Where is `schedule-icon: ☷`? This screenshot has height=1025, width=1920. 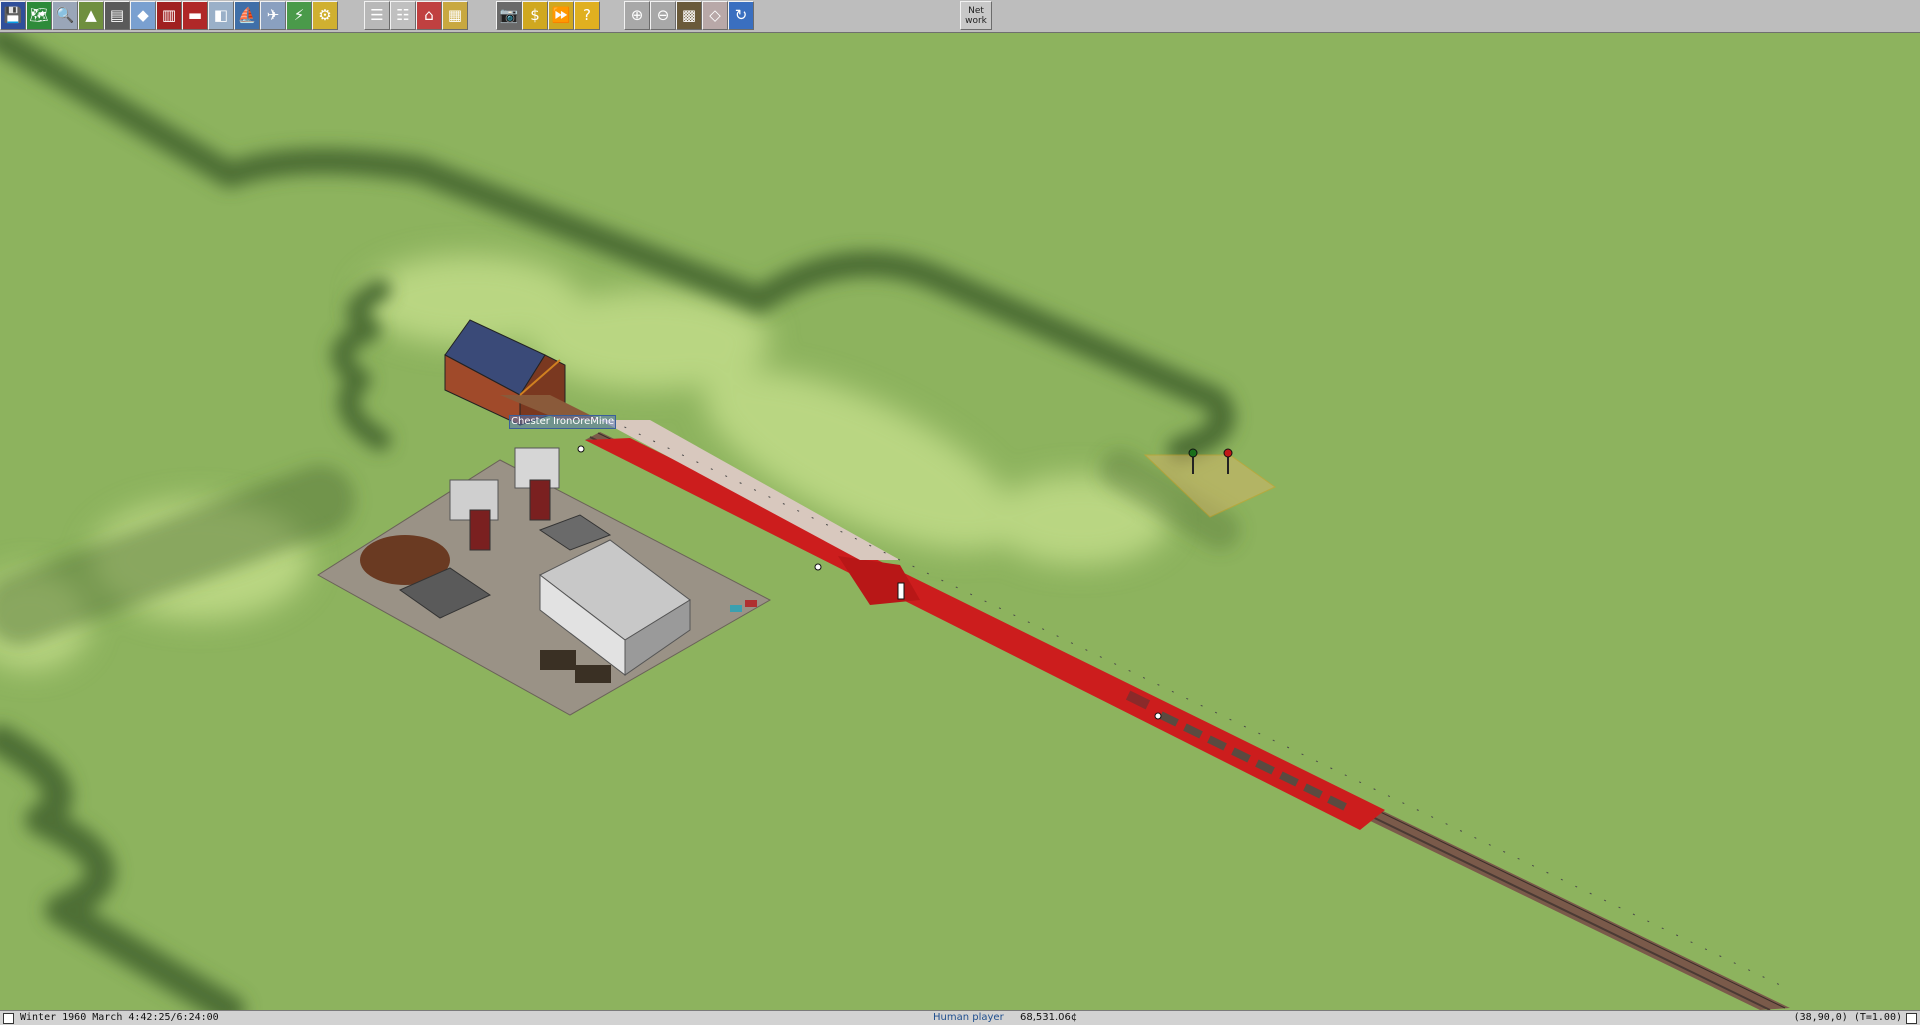
schedule-icon: ☷ is located at coordinates (403, 15).